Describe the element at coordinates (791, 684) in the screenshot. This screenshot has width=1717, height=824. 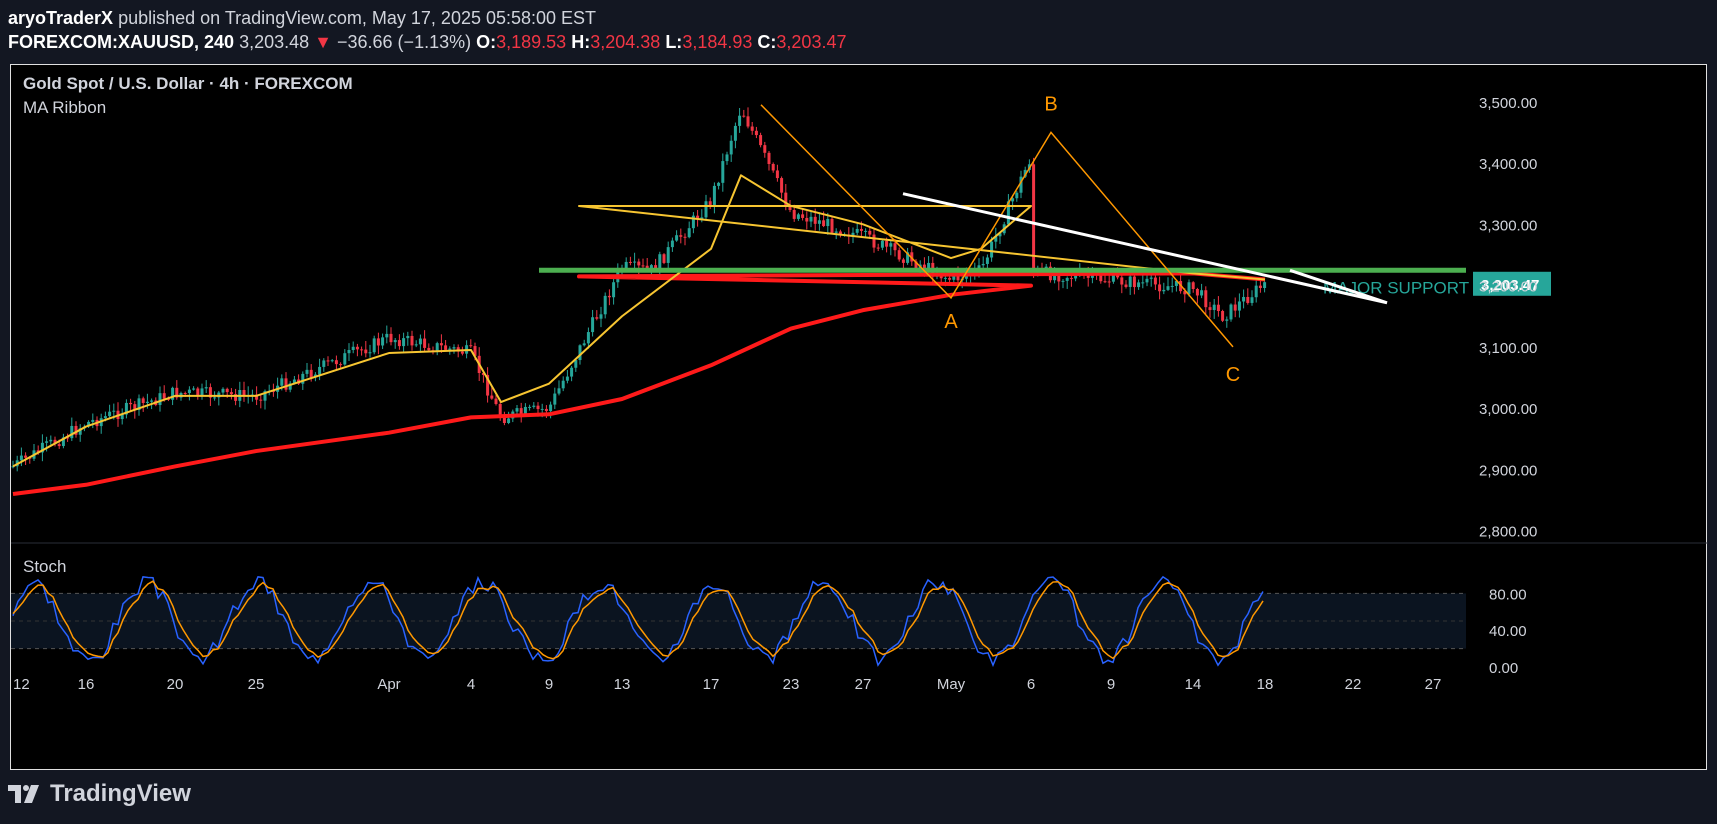
I see `x-tick-label: 23` at that location.